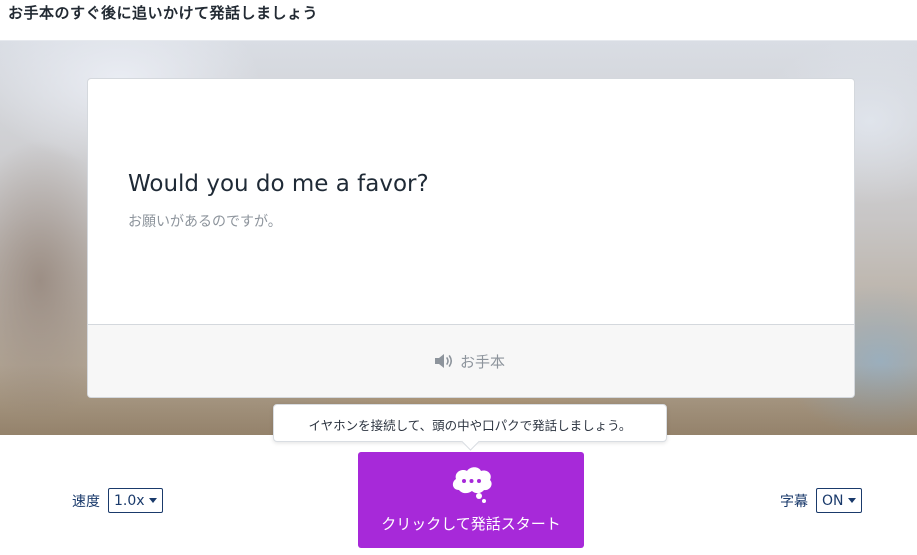 This screenshot has width=917, height=555. Describe the element at coordinates (205, 222) in the screenshot. I see `sentence-japanese: お願いがあるのですが。` at that location.